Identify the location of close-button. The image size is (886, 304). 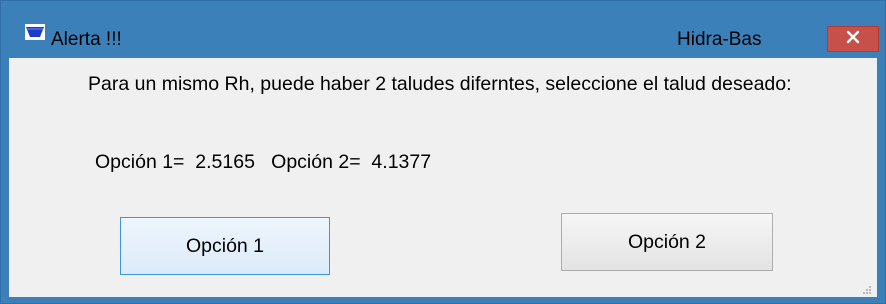
(853, 39).